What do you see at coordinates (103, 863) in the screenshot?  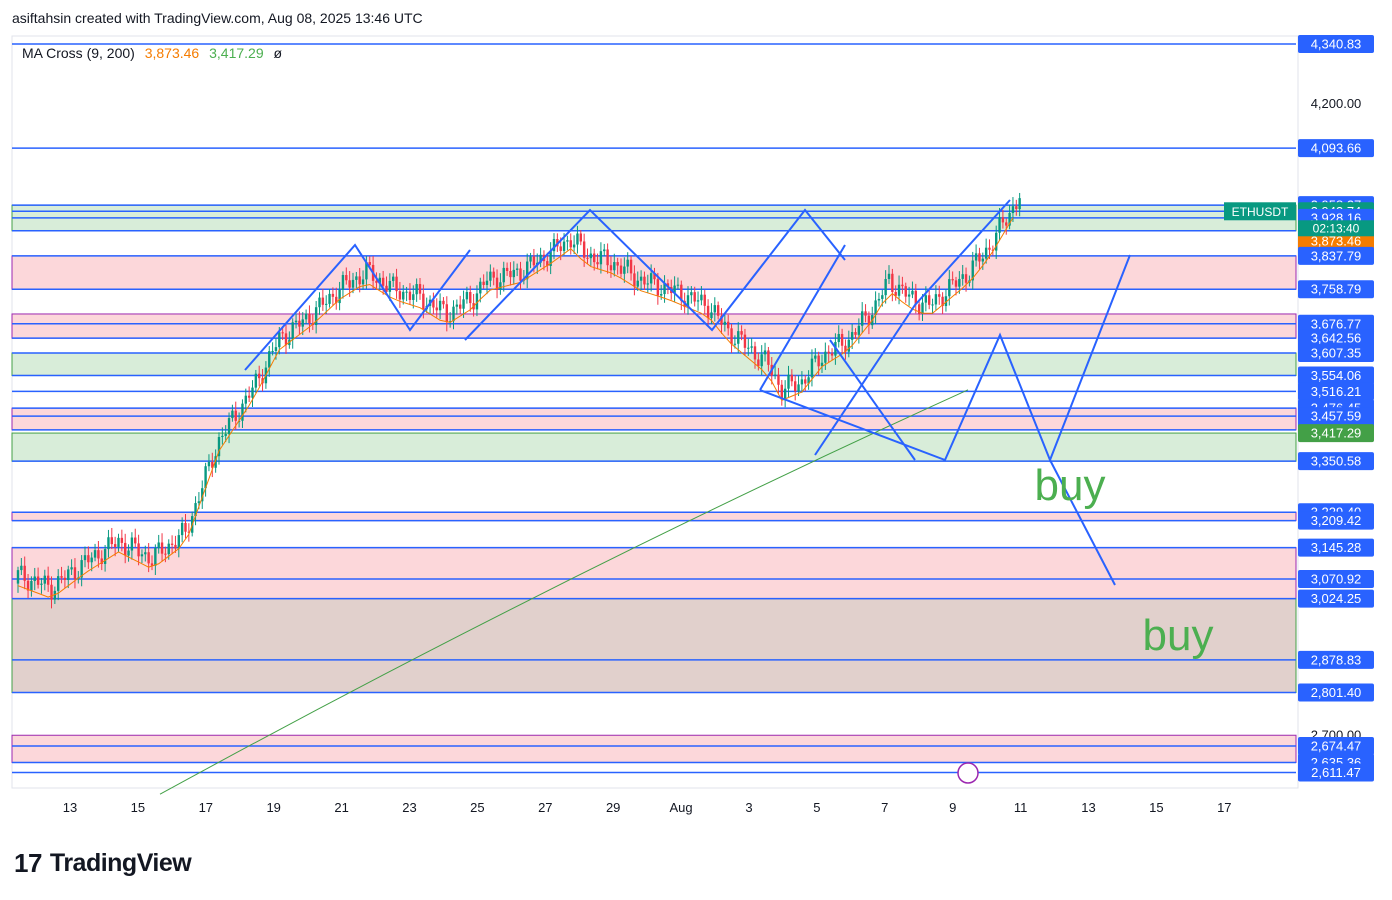 I see `tradingview-logo: 17 TradingView` at bounding box center [103, 863].